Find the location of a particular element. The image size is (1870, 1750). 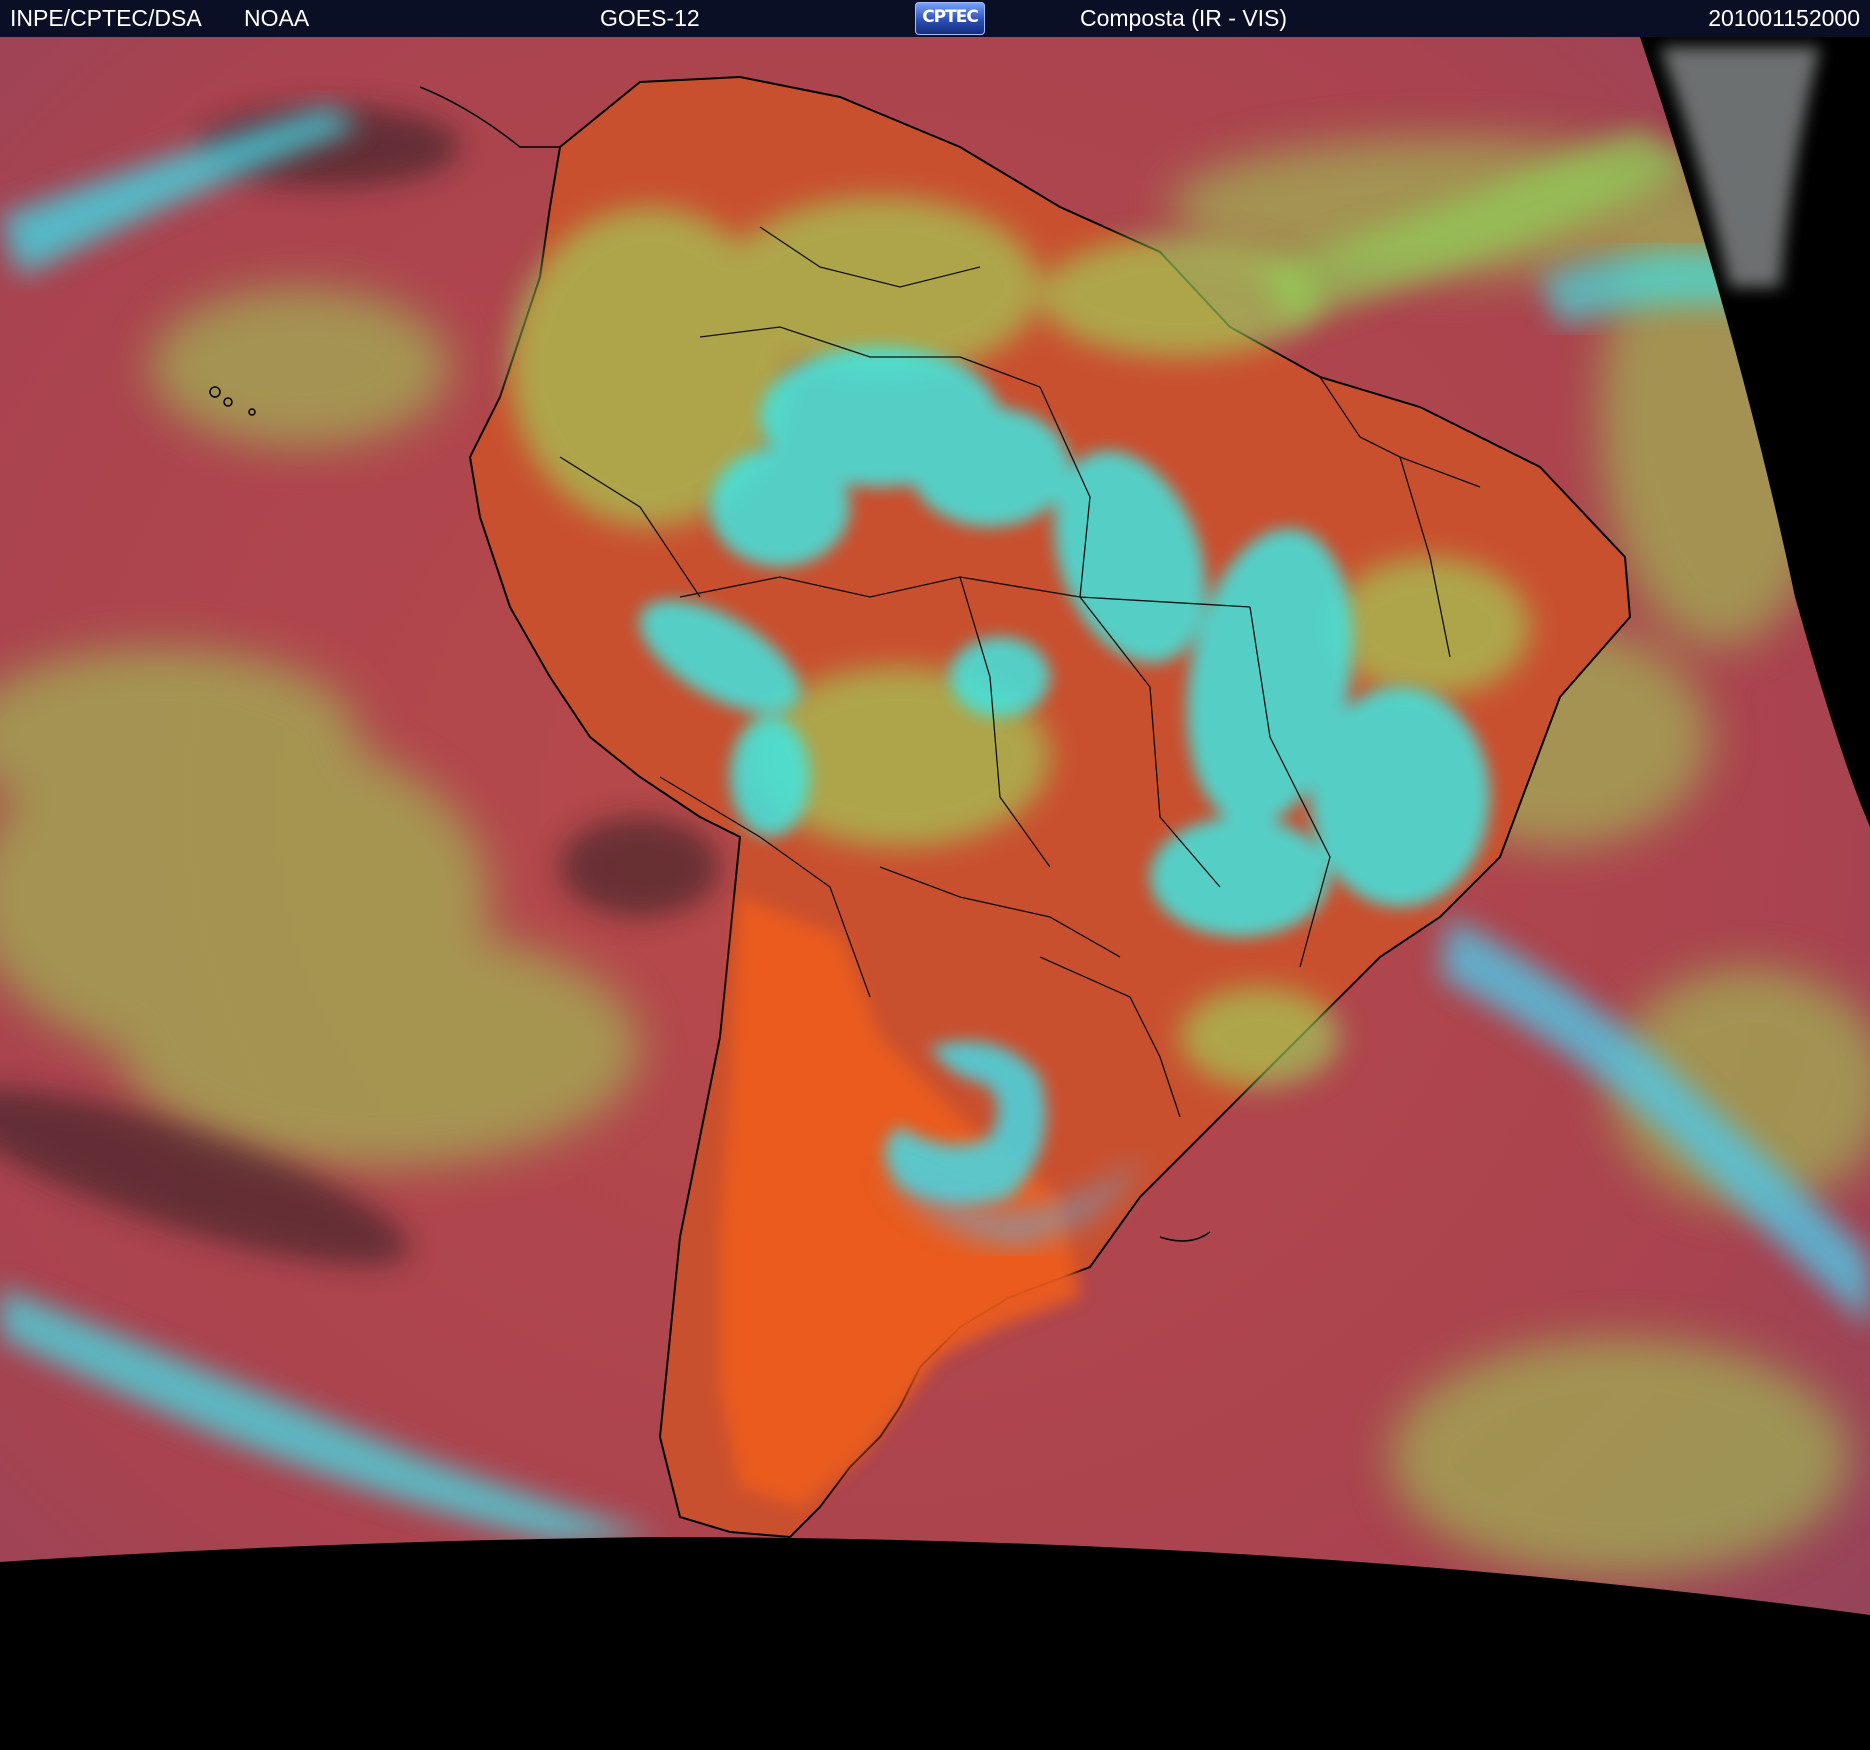

timestamp-label: 201001152000 is located at coordinates (1784, 18).